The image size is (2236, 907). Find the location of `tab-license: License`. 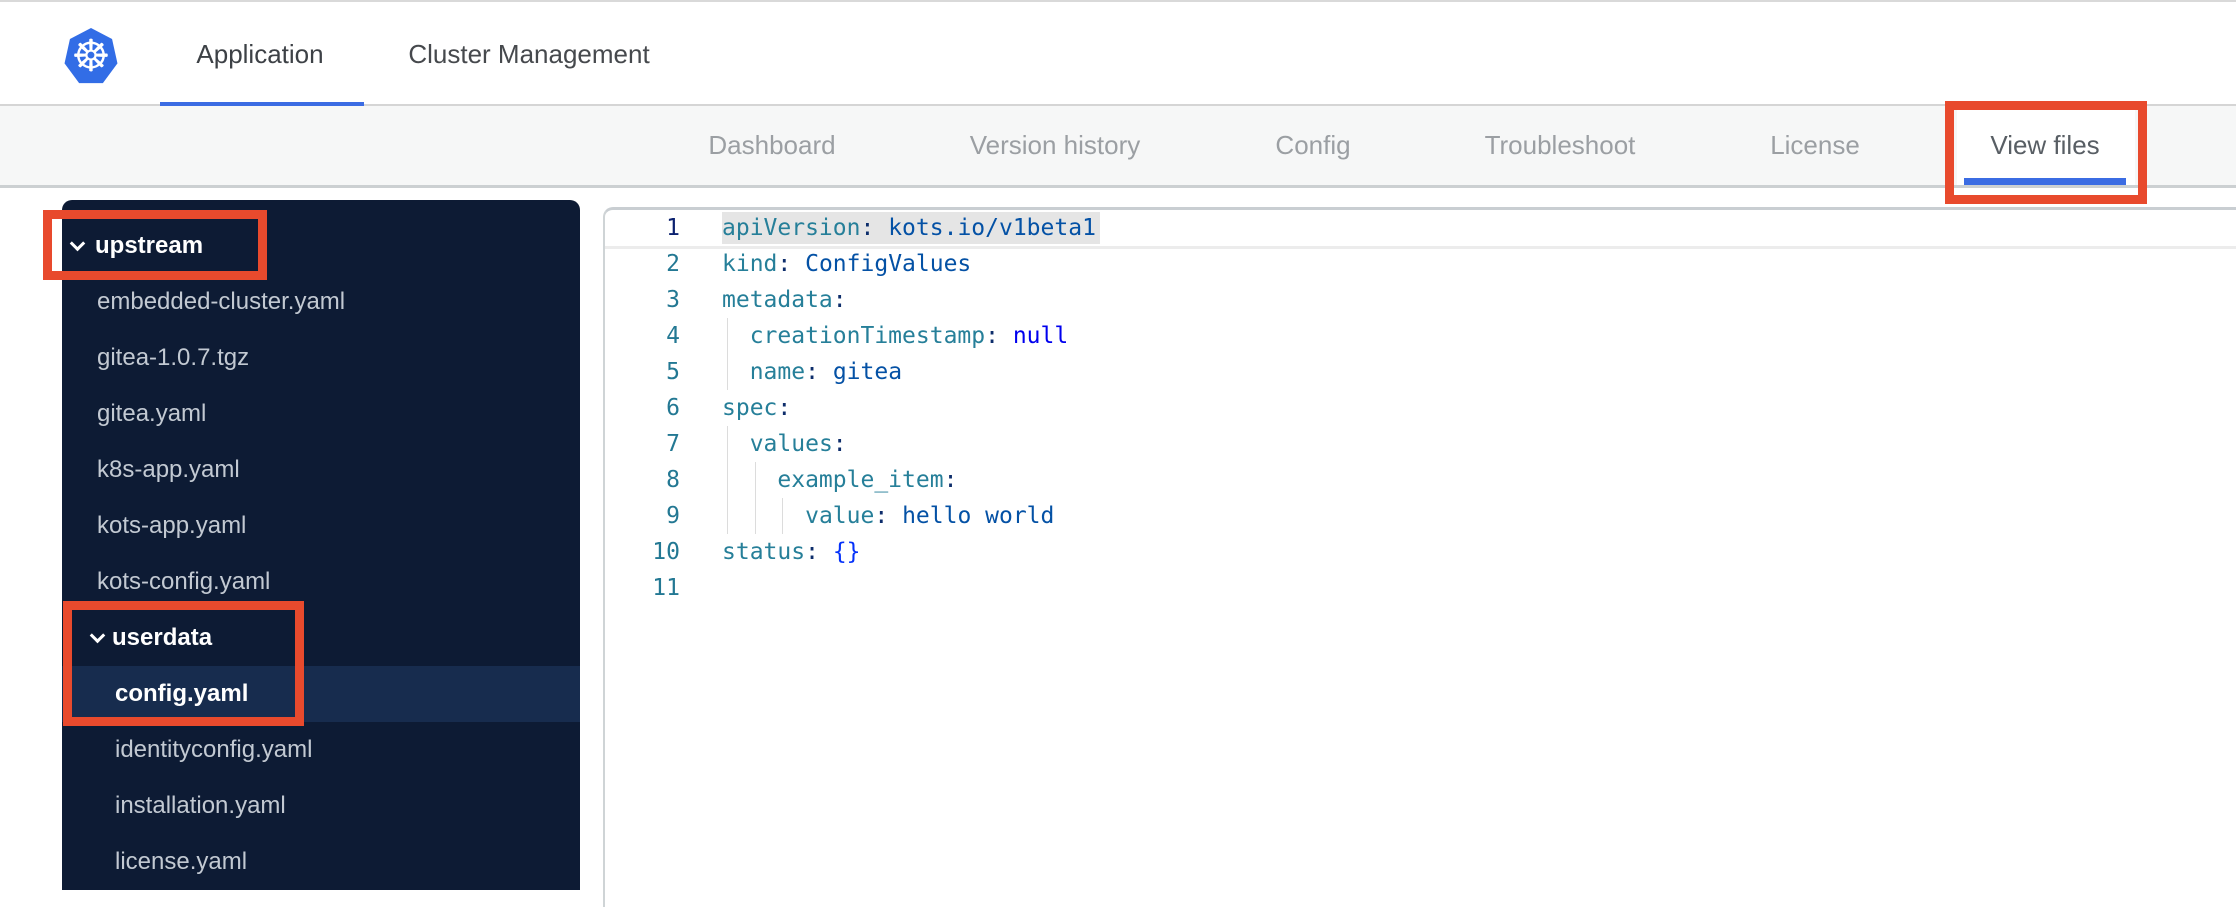

tab-license: License is located at coordinates (1815, 145).